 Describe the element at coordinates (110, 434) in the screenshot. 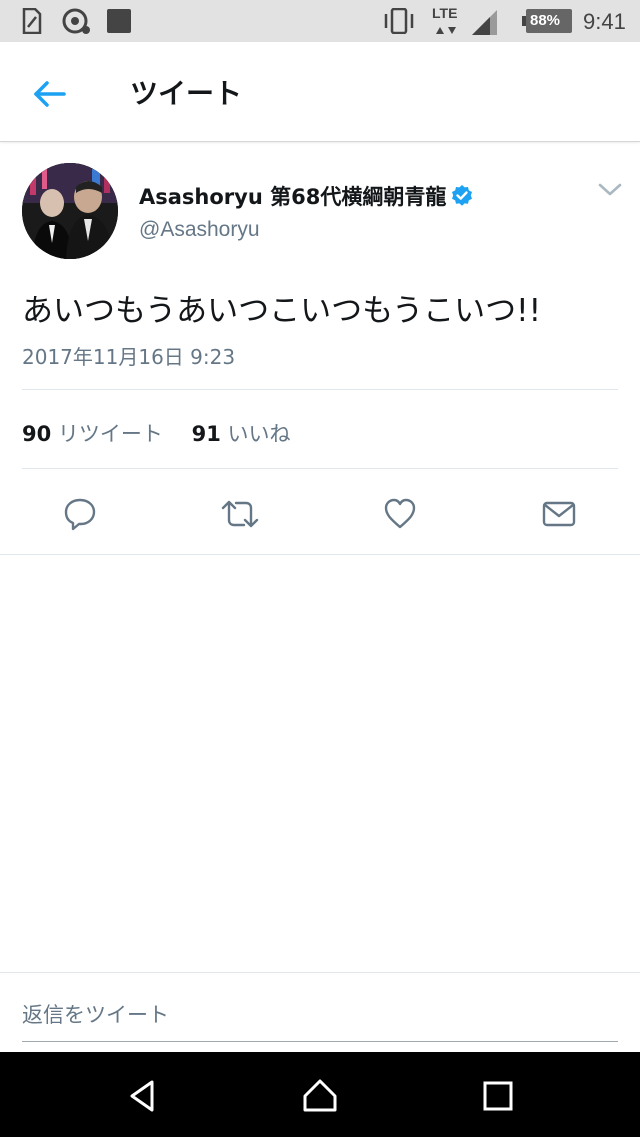

I see `retweet-label: リツイート` at that location.